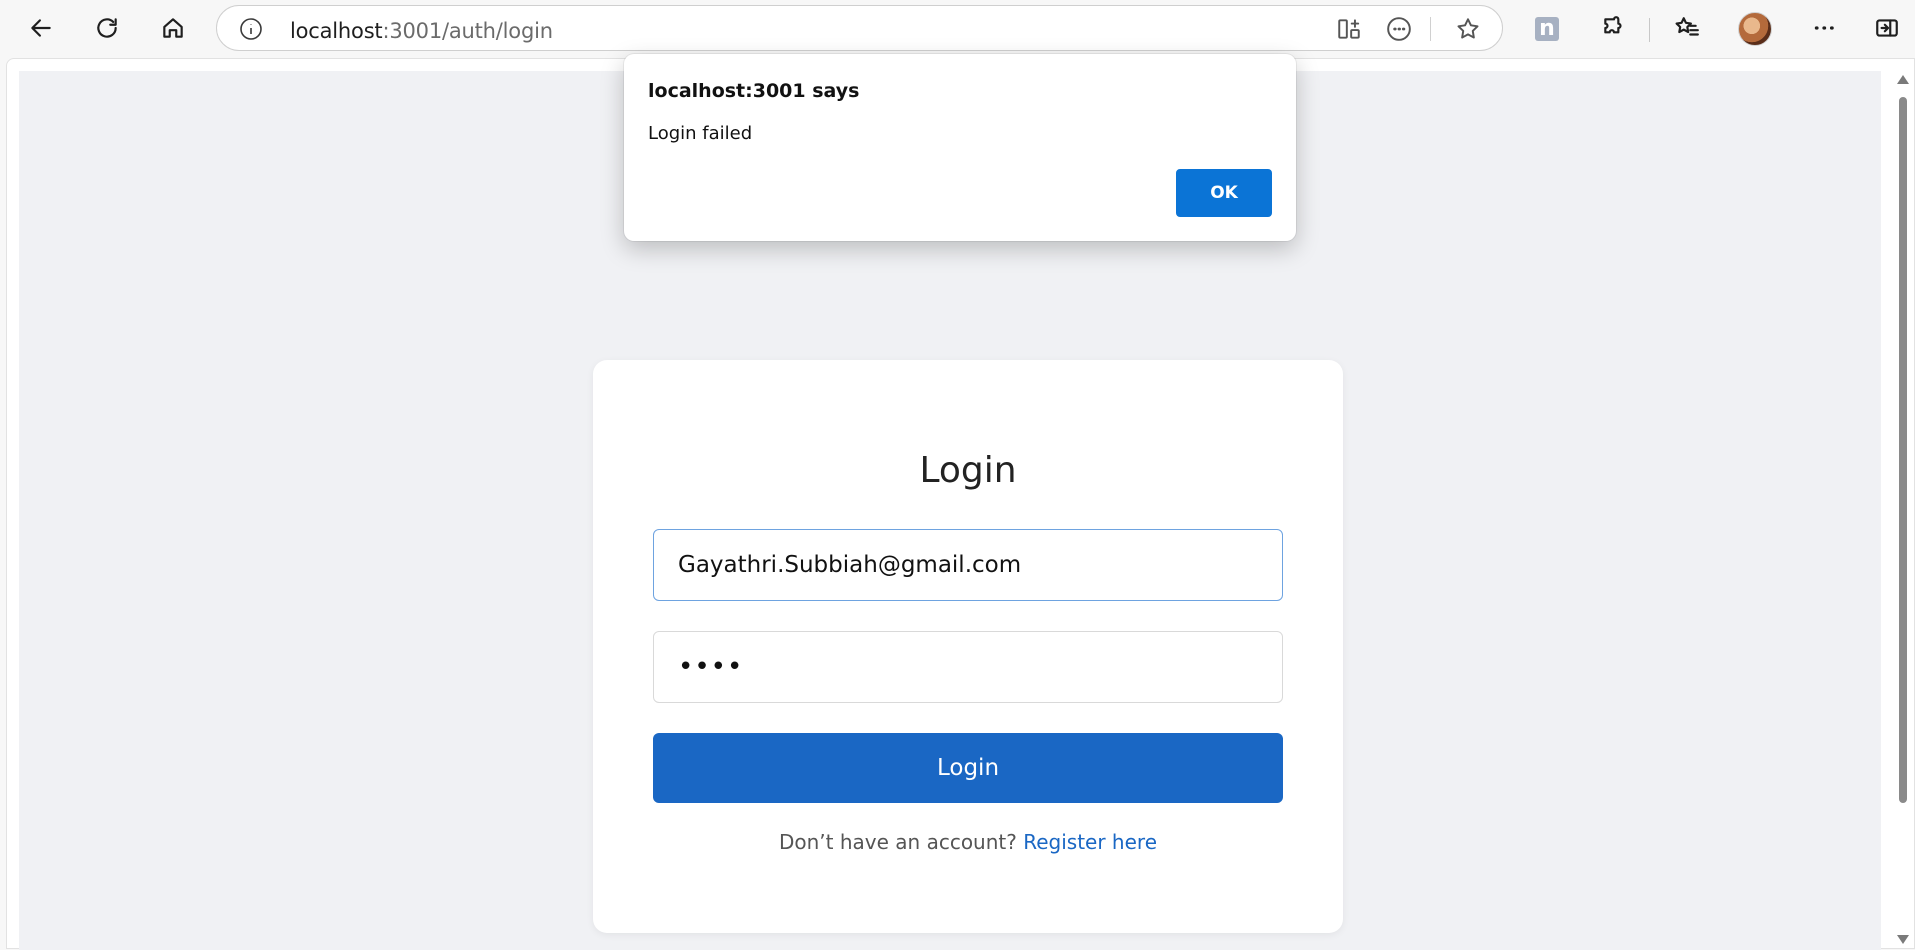 The height and width of the screenshot is (950, 1915). I want to click on home-icon, so click(173, 28).